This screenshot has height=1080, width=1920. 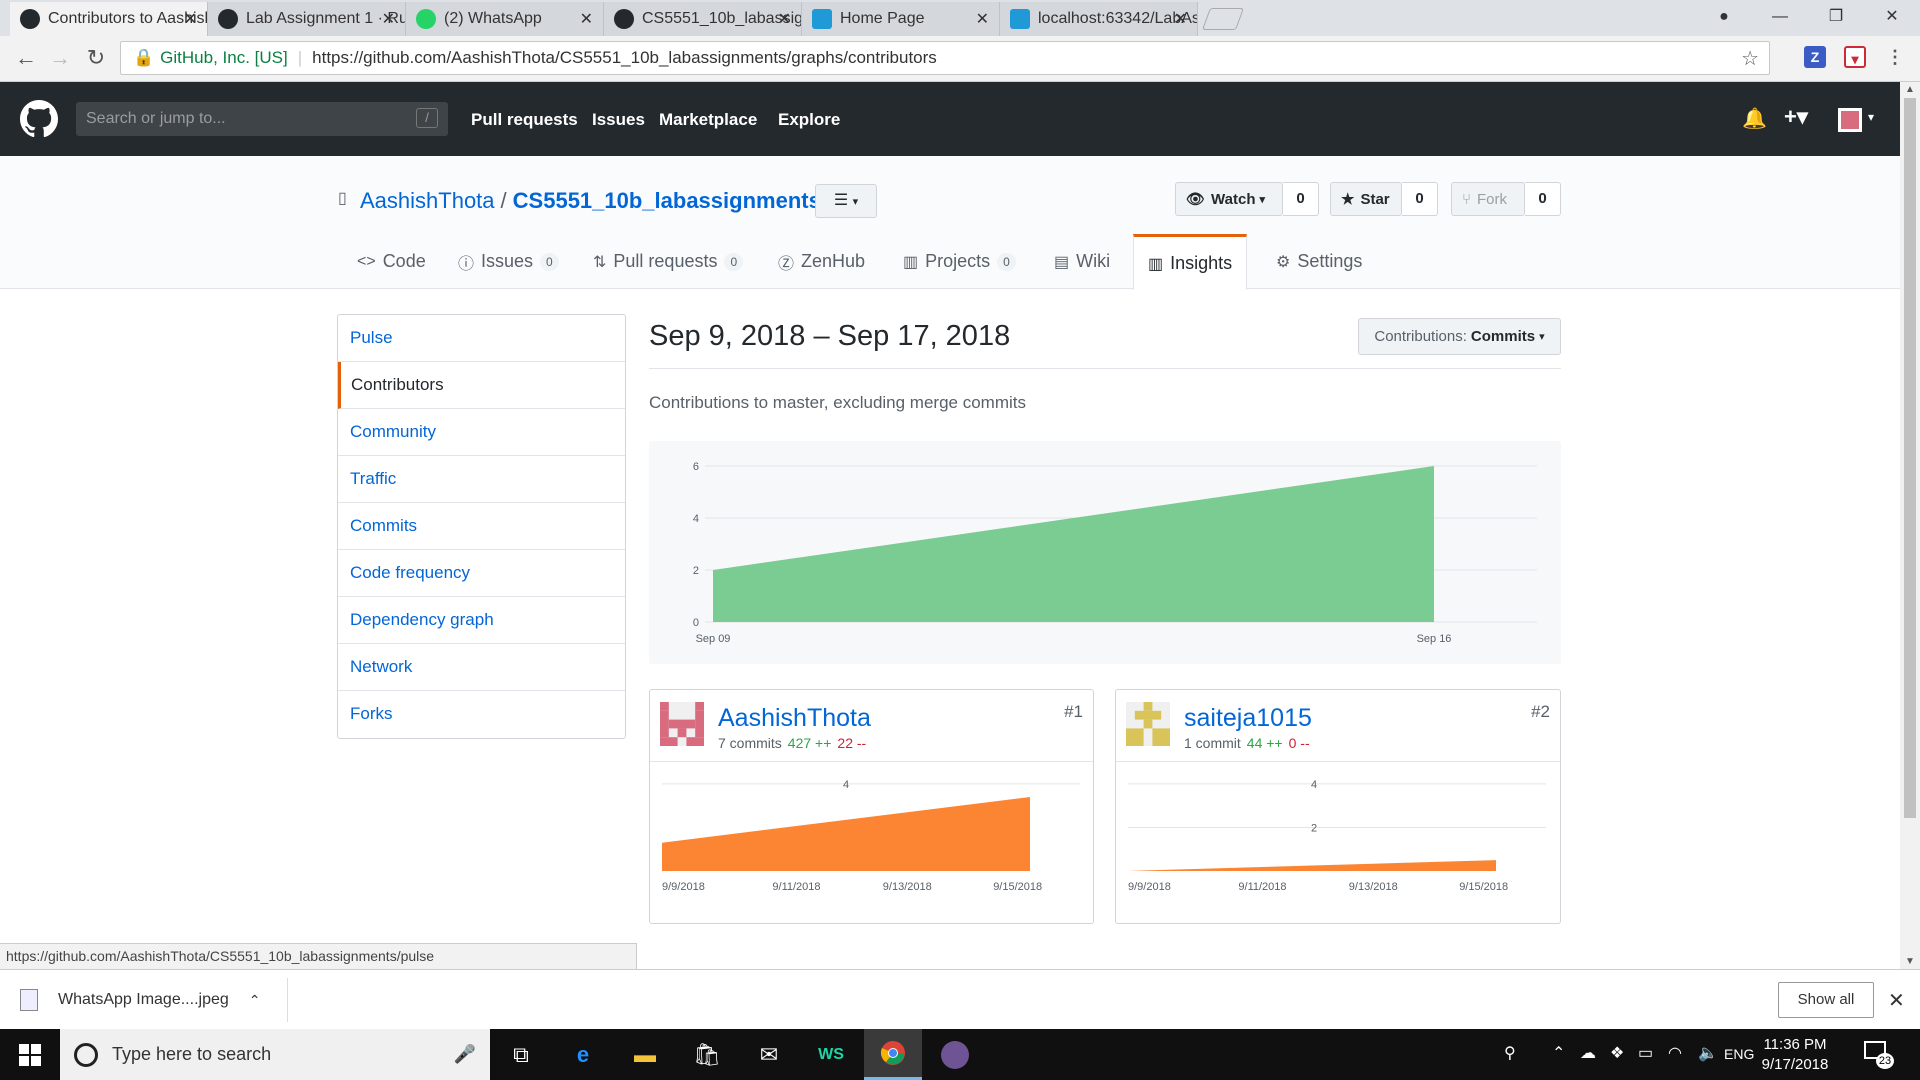 I want to click on sidebar-item-forks: Forks, so click(x=481, y=714).